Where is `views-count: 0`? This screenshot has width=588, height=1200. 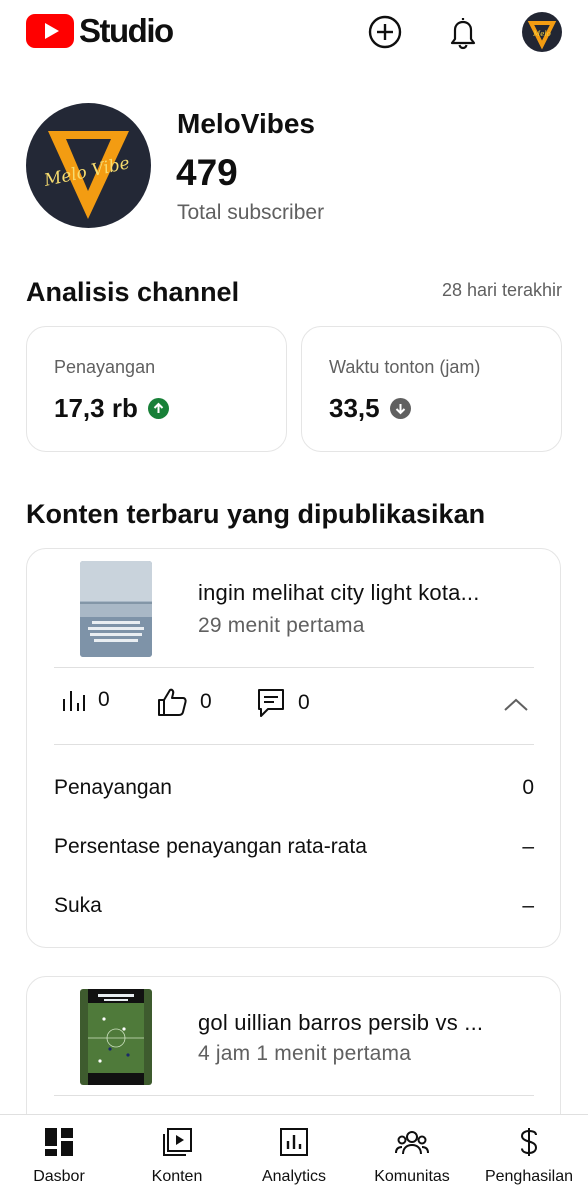
views-count: 0 is located at coordinates (104, 699).